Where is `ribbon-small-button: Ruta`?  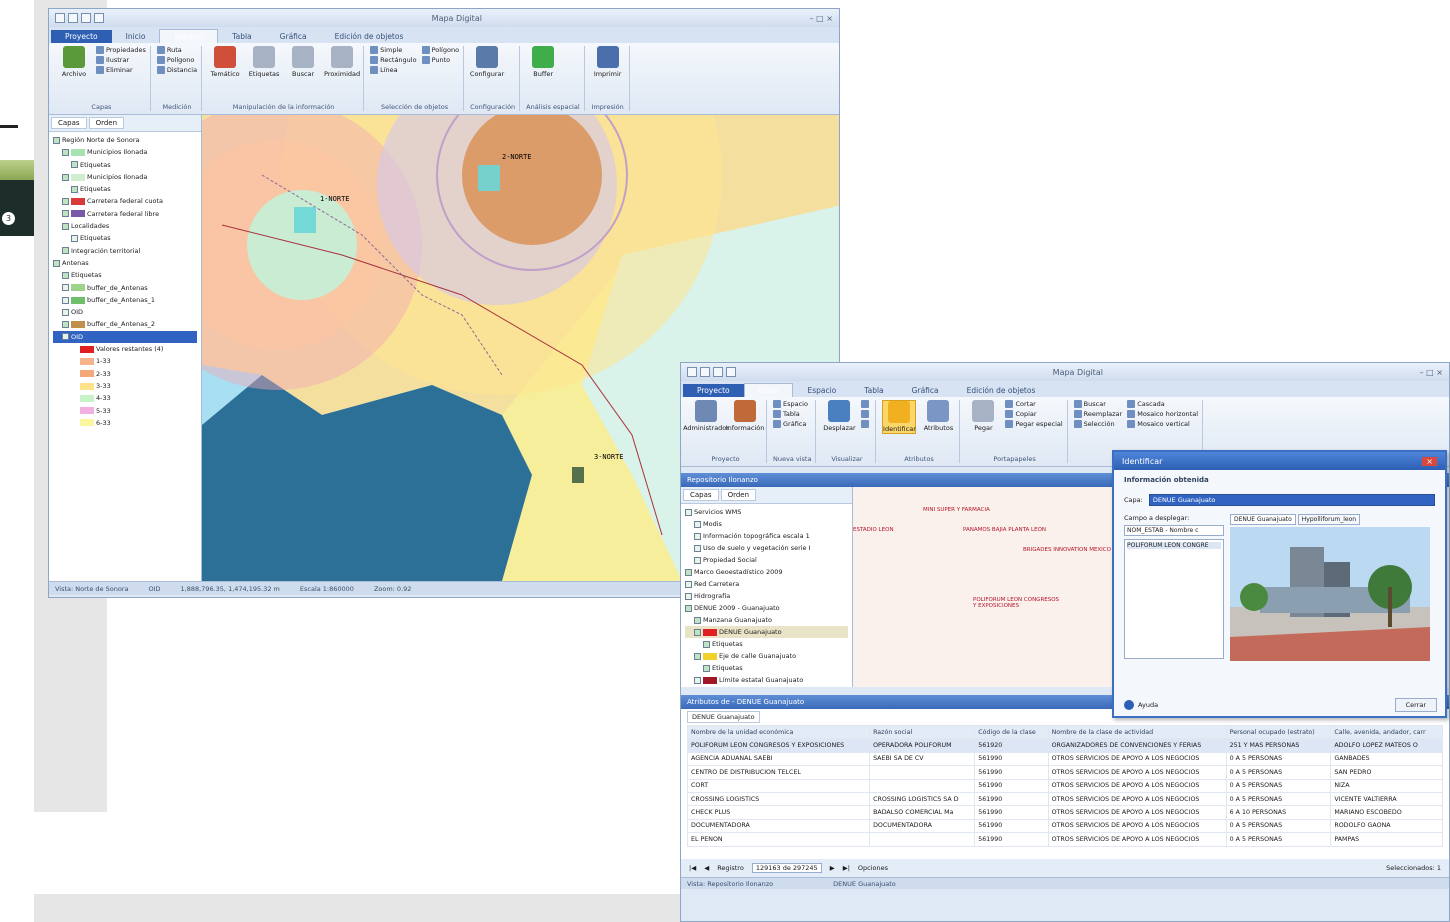 ribbon-small-button: Ruta is located at coordinates (176, 50).